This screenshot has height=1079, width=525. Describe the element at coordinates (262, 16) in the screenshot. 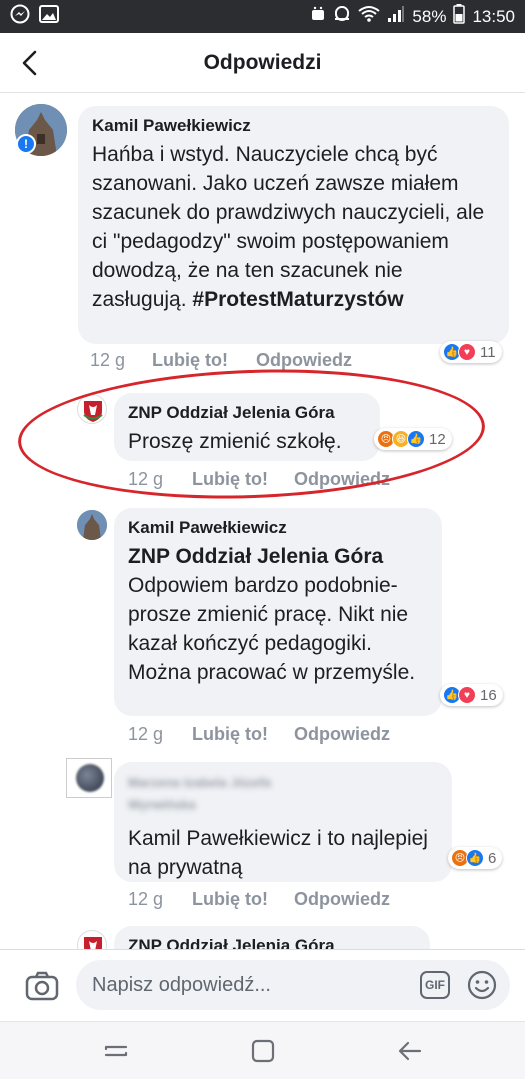

I see `status-bar: 58% 13:50` at that location.